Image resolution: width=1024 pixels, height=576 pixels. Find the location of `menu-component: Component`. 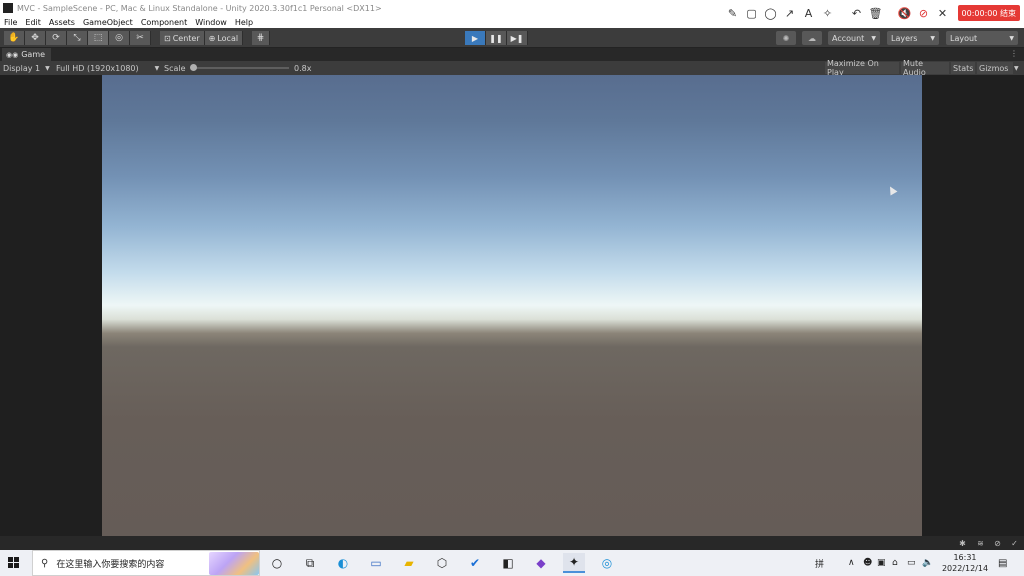

menu-component: Component is located at coordinates (164, 22).